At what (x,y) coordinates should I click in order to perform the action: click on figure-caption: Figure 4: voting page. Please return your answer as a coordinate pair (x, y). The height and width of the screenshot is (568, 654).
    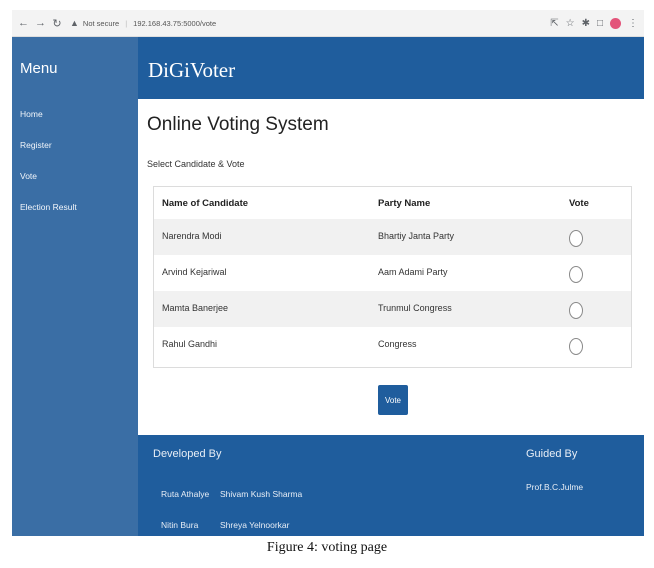
    Looking at the image, I should click on (327, 547).